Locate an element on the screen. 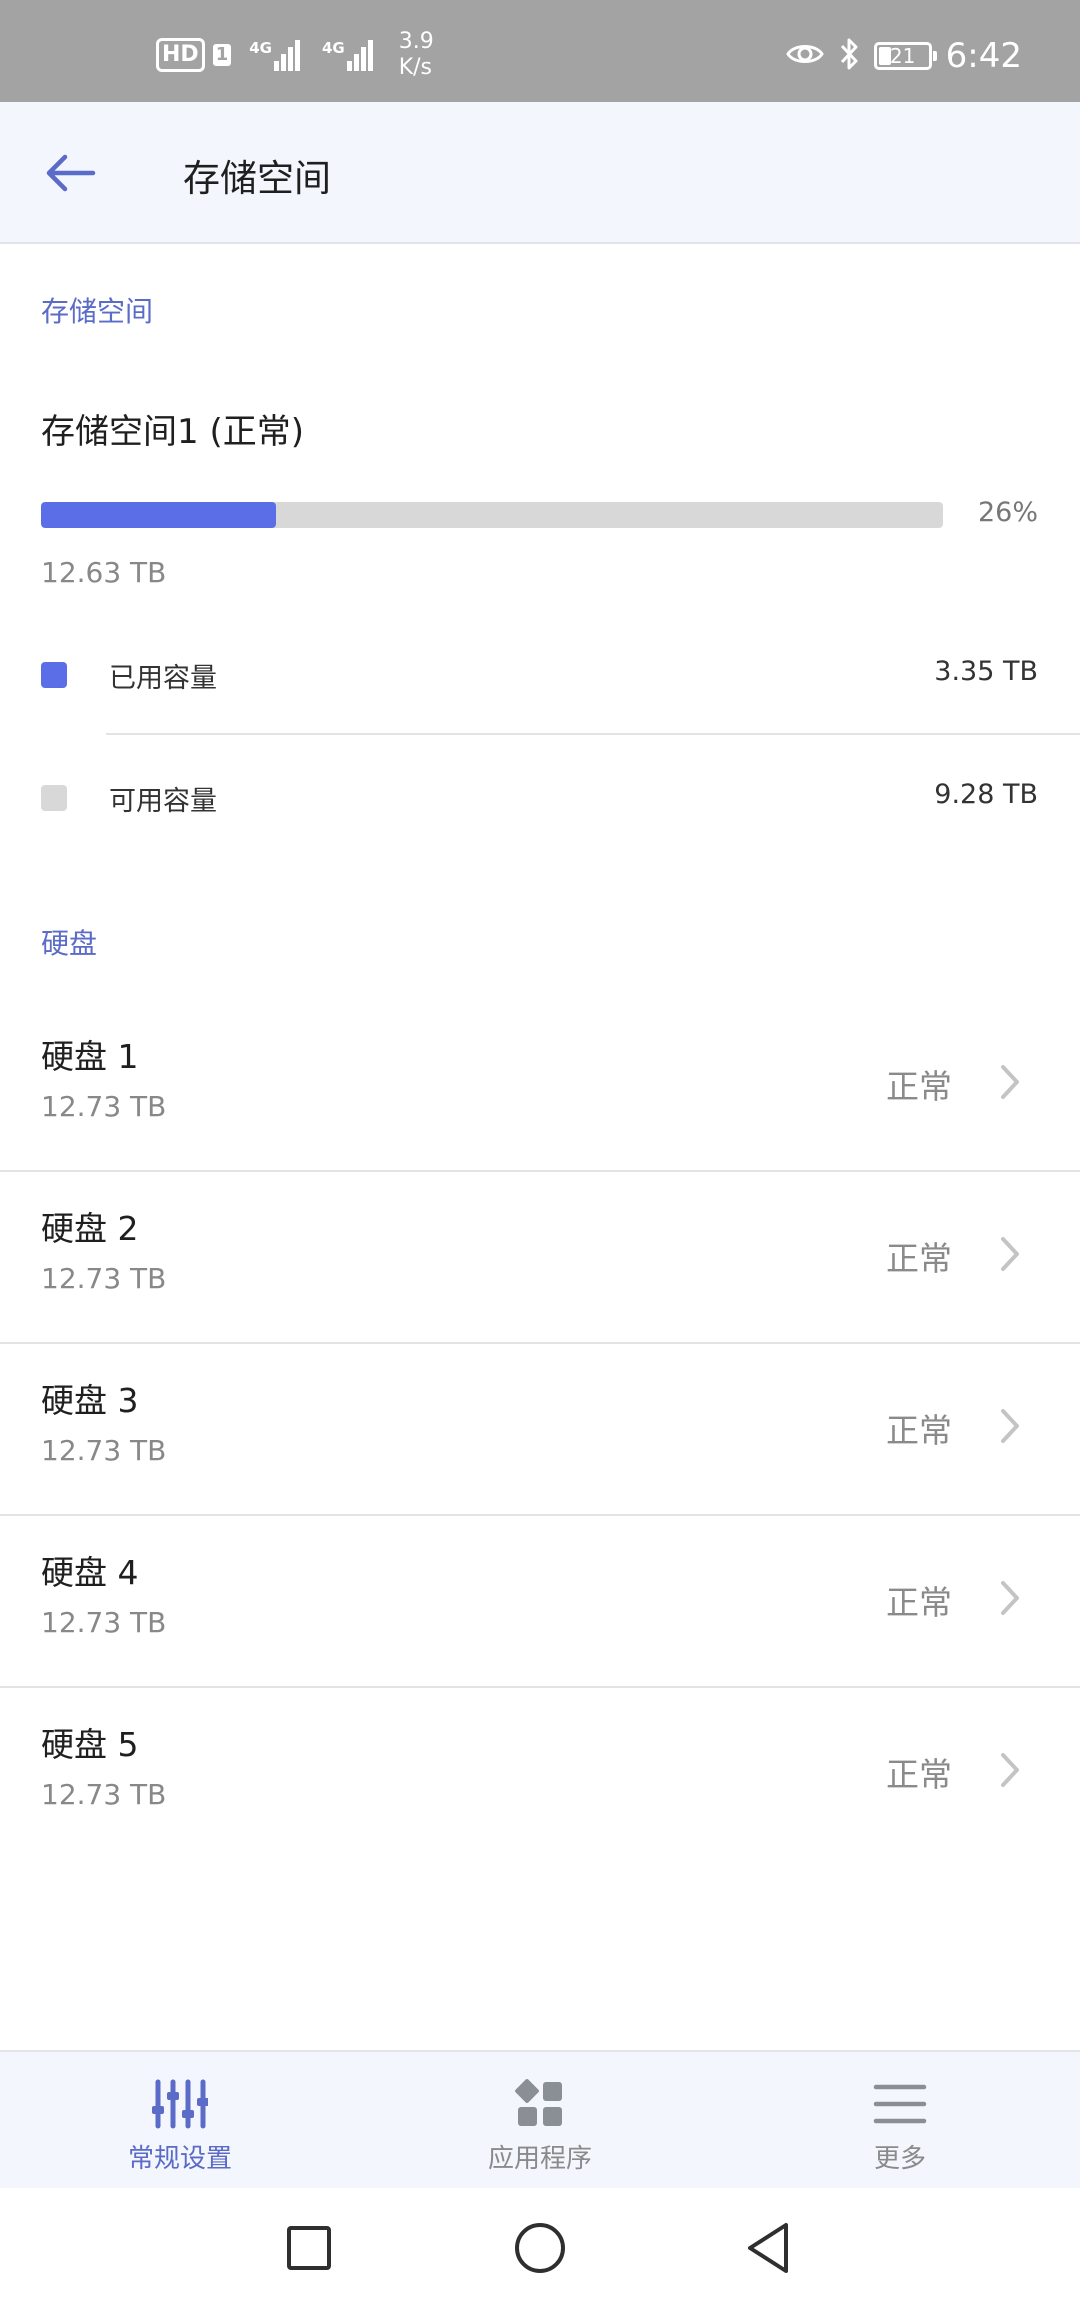 The height and width of the screenshot is (2310, 1080). eye-icon is located at coordinates (804, 56).